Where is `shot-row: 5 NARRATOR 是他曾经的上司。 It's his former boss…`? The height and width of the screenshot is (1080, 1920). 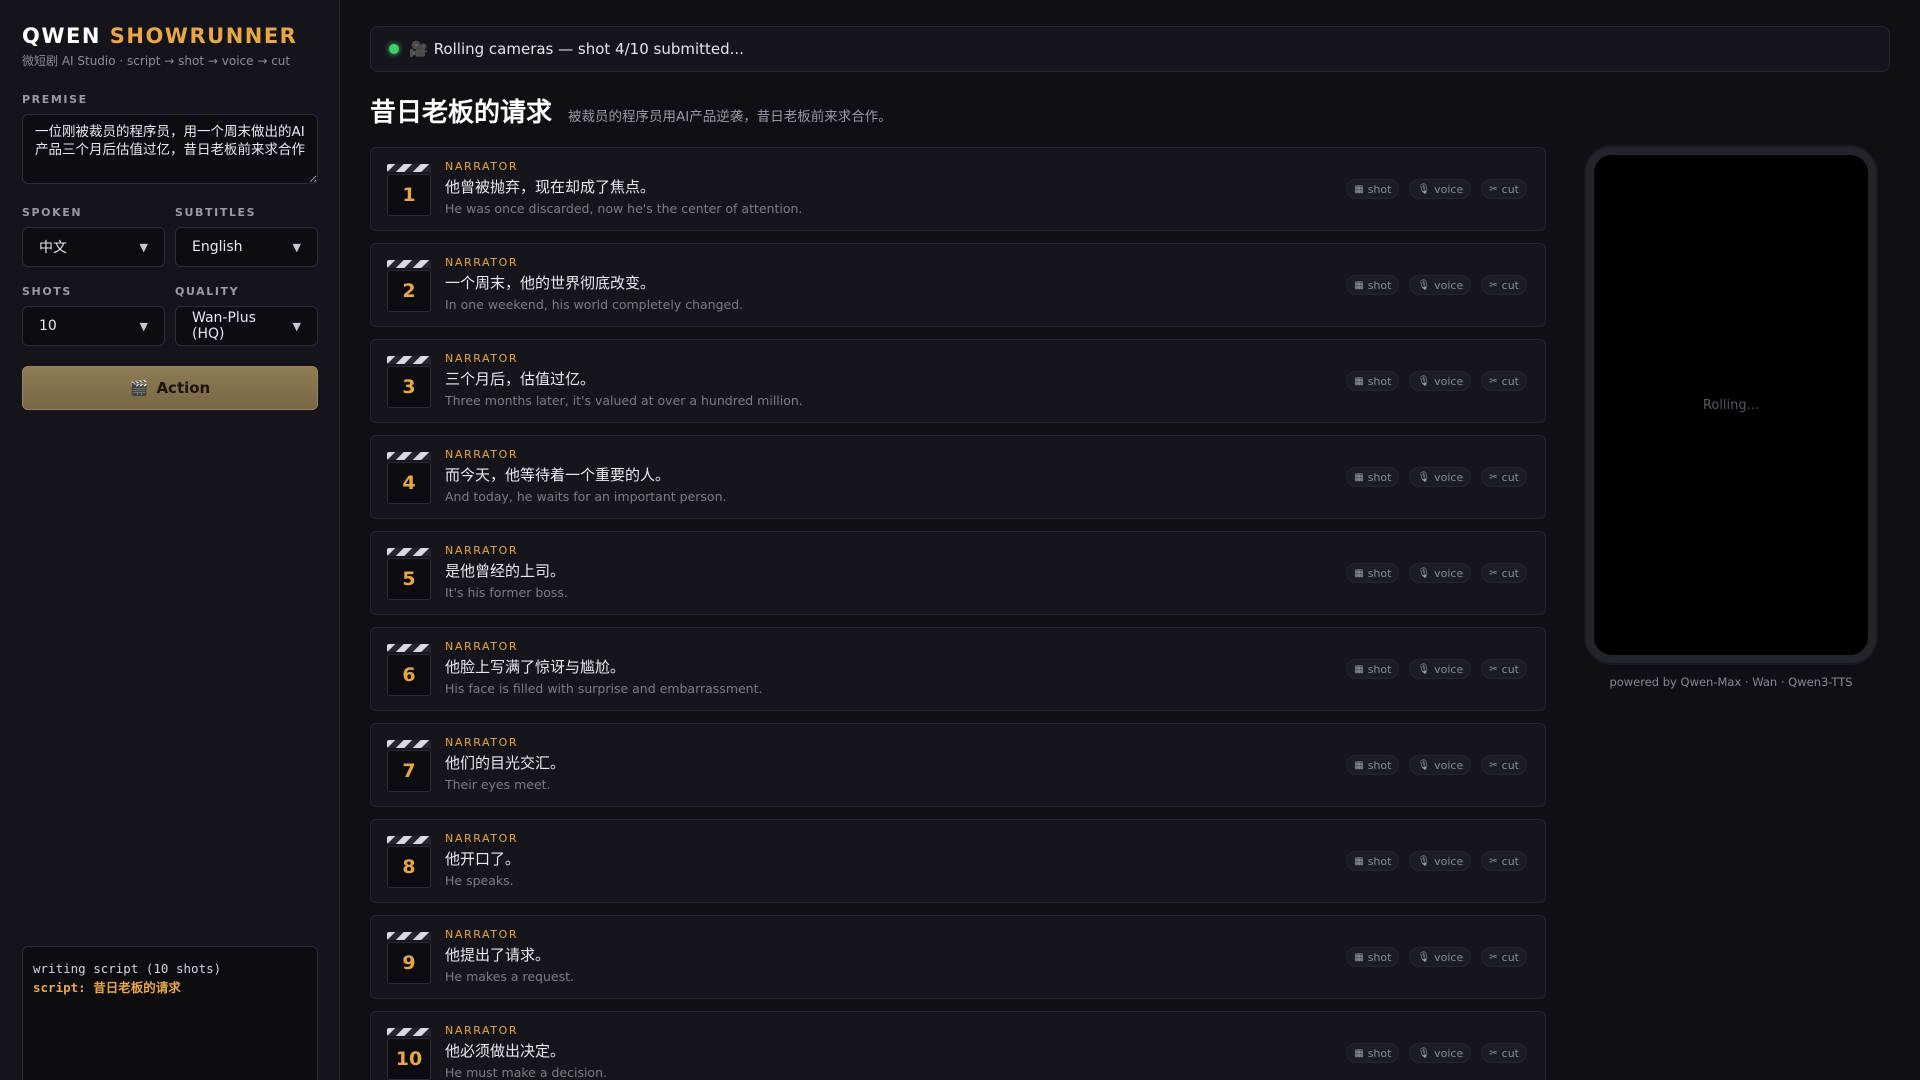
shot-row: 5 NARRATOR 是他曾经的上司。 It's his former boss… is located at coordinates (958, 573).